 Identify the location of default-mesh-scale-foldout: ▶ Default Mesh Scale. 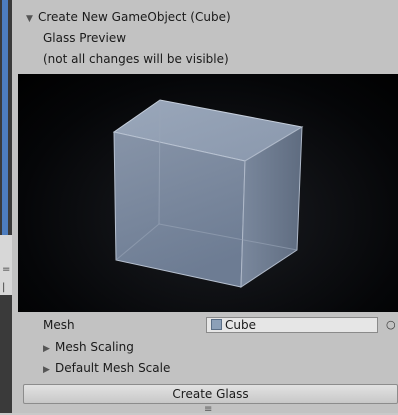
(106, 368).